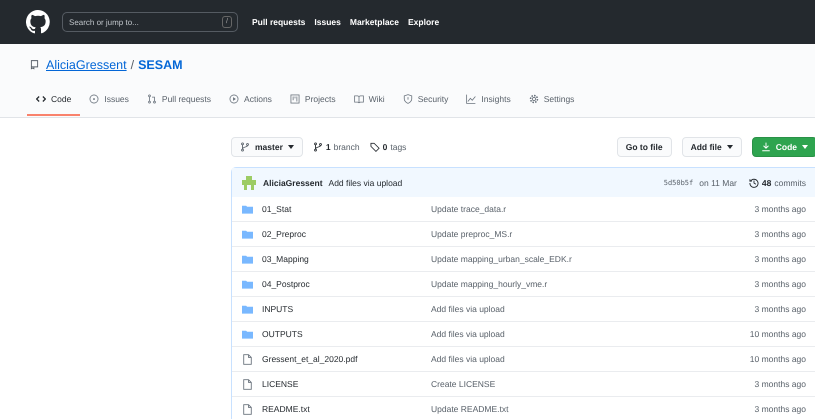  I want to click on owner-link: AliciaGressent, so click(86, 65).